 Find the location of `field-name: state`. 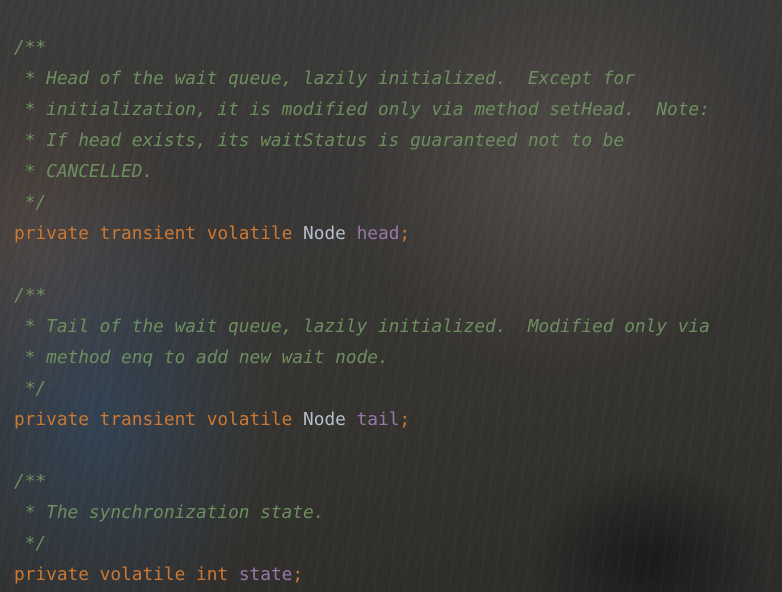

field-name: state is located at coordinates (265, 574).